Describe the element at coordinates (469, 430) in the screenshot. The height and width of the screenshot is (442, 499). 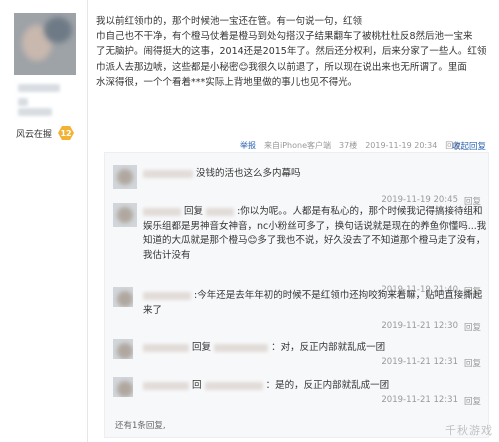
I see `watermark: 千秋游戏` at that location.